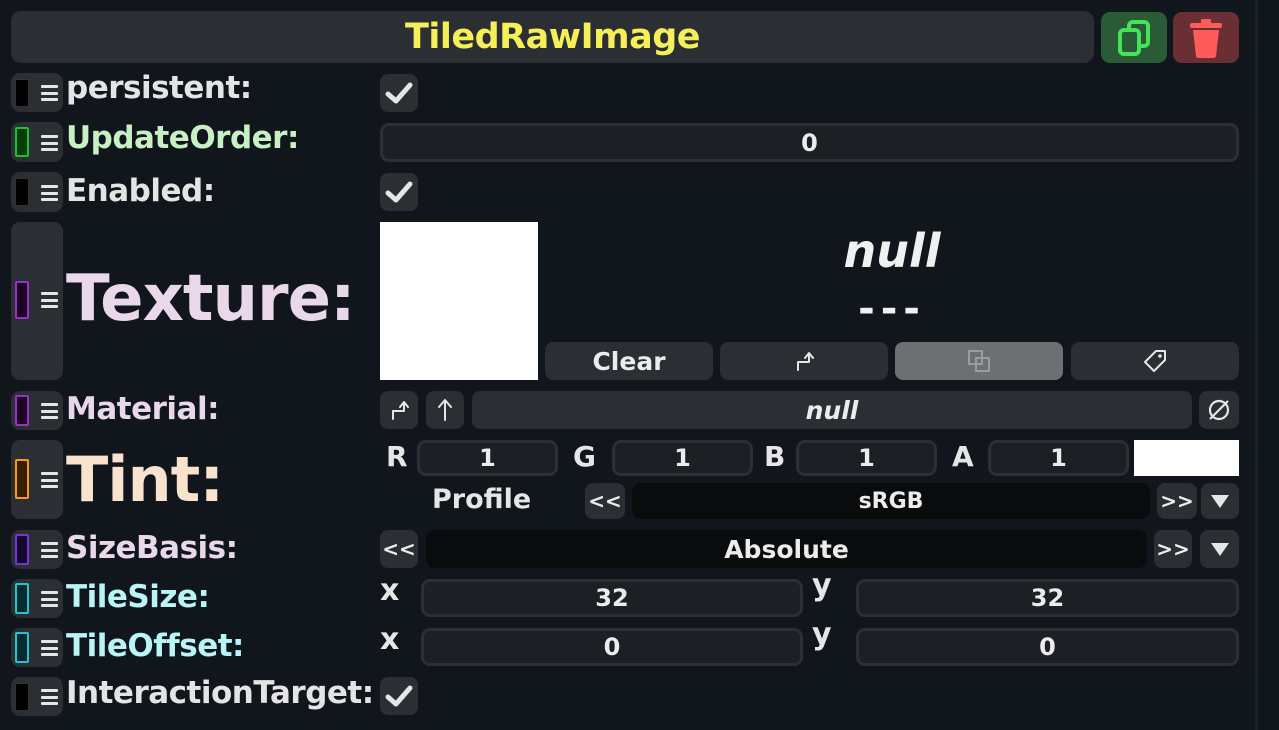 The height and width of the screenshot is (730, 1279). I want to click on tint-g-label: G, so click(584, 456).